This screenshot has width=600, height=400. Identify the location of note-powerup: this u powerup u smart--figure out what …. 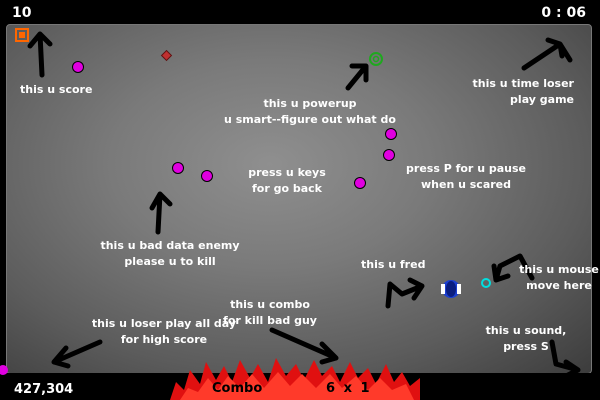
(310, 111).